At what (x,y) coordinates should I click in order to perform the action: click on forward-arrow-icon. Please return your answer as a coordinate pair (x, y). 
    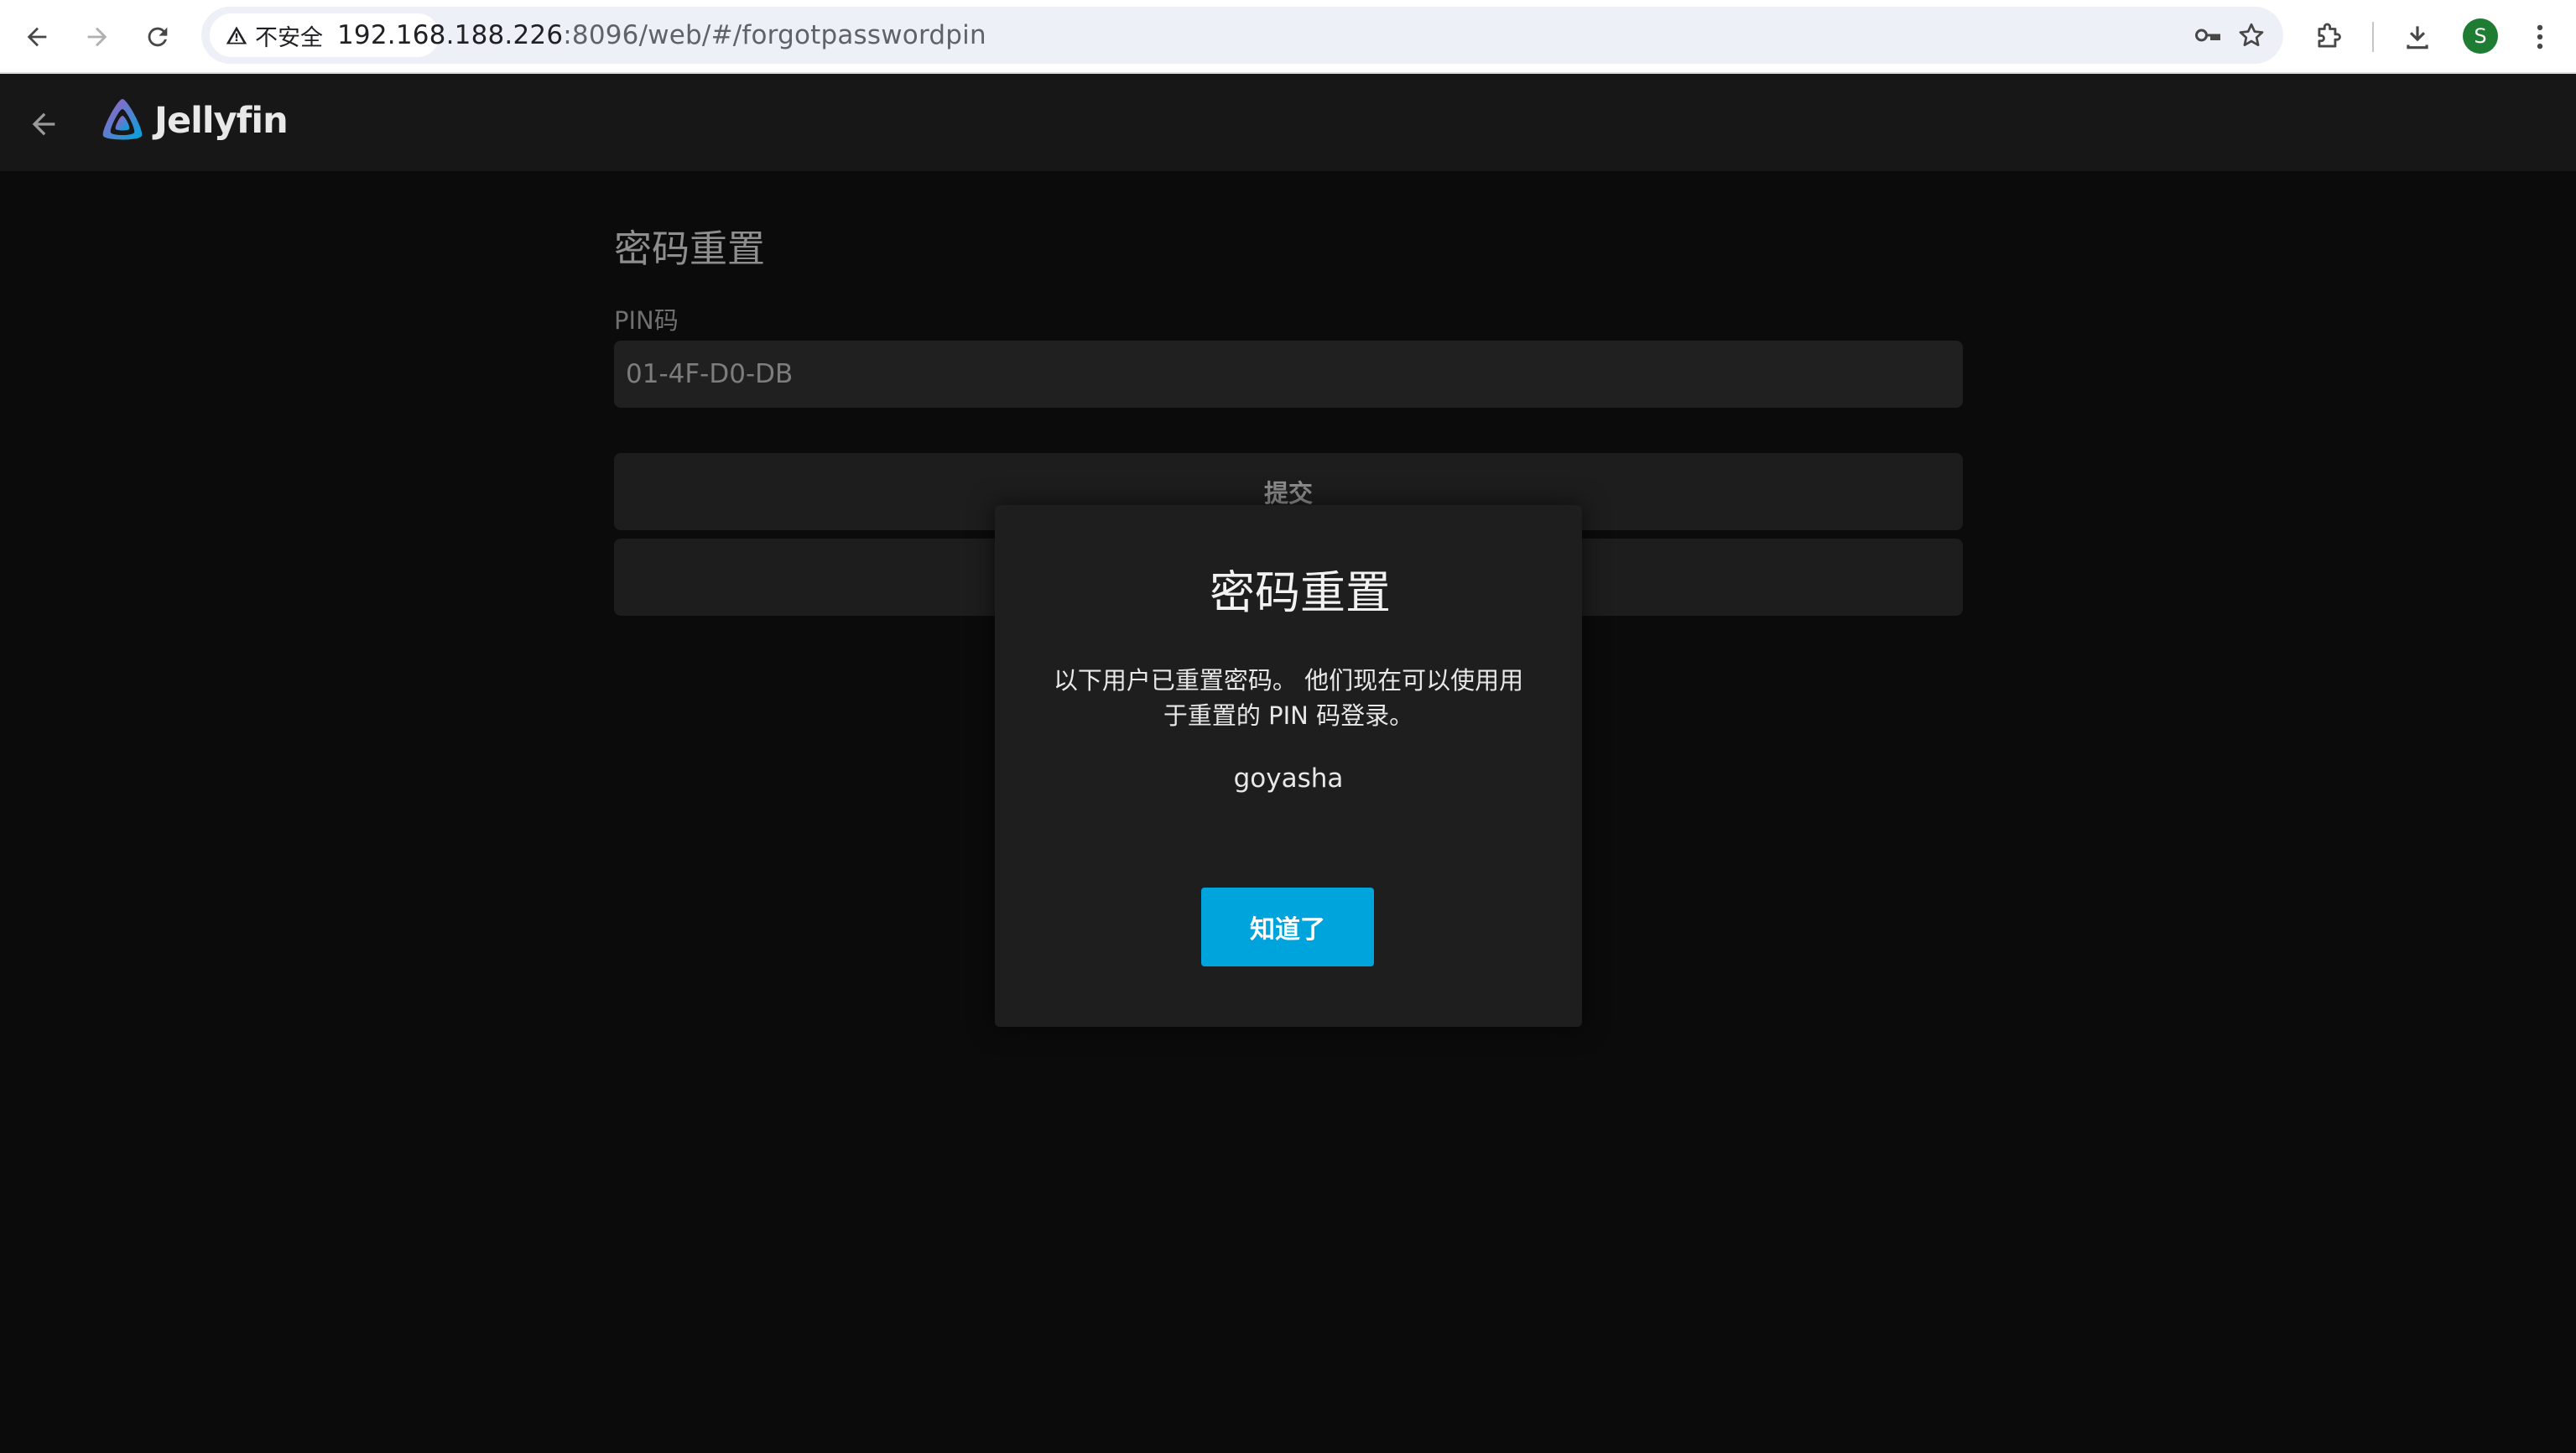
    Looking at the image, I should click on (97, 37).